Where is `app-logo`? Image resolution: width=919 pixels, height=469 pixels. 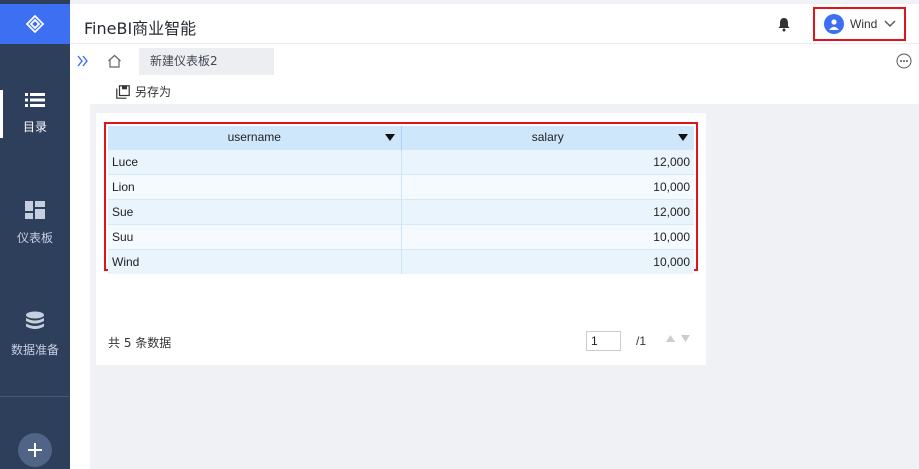 app-logo is located at coordinates (35, 24).